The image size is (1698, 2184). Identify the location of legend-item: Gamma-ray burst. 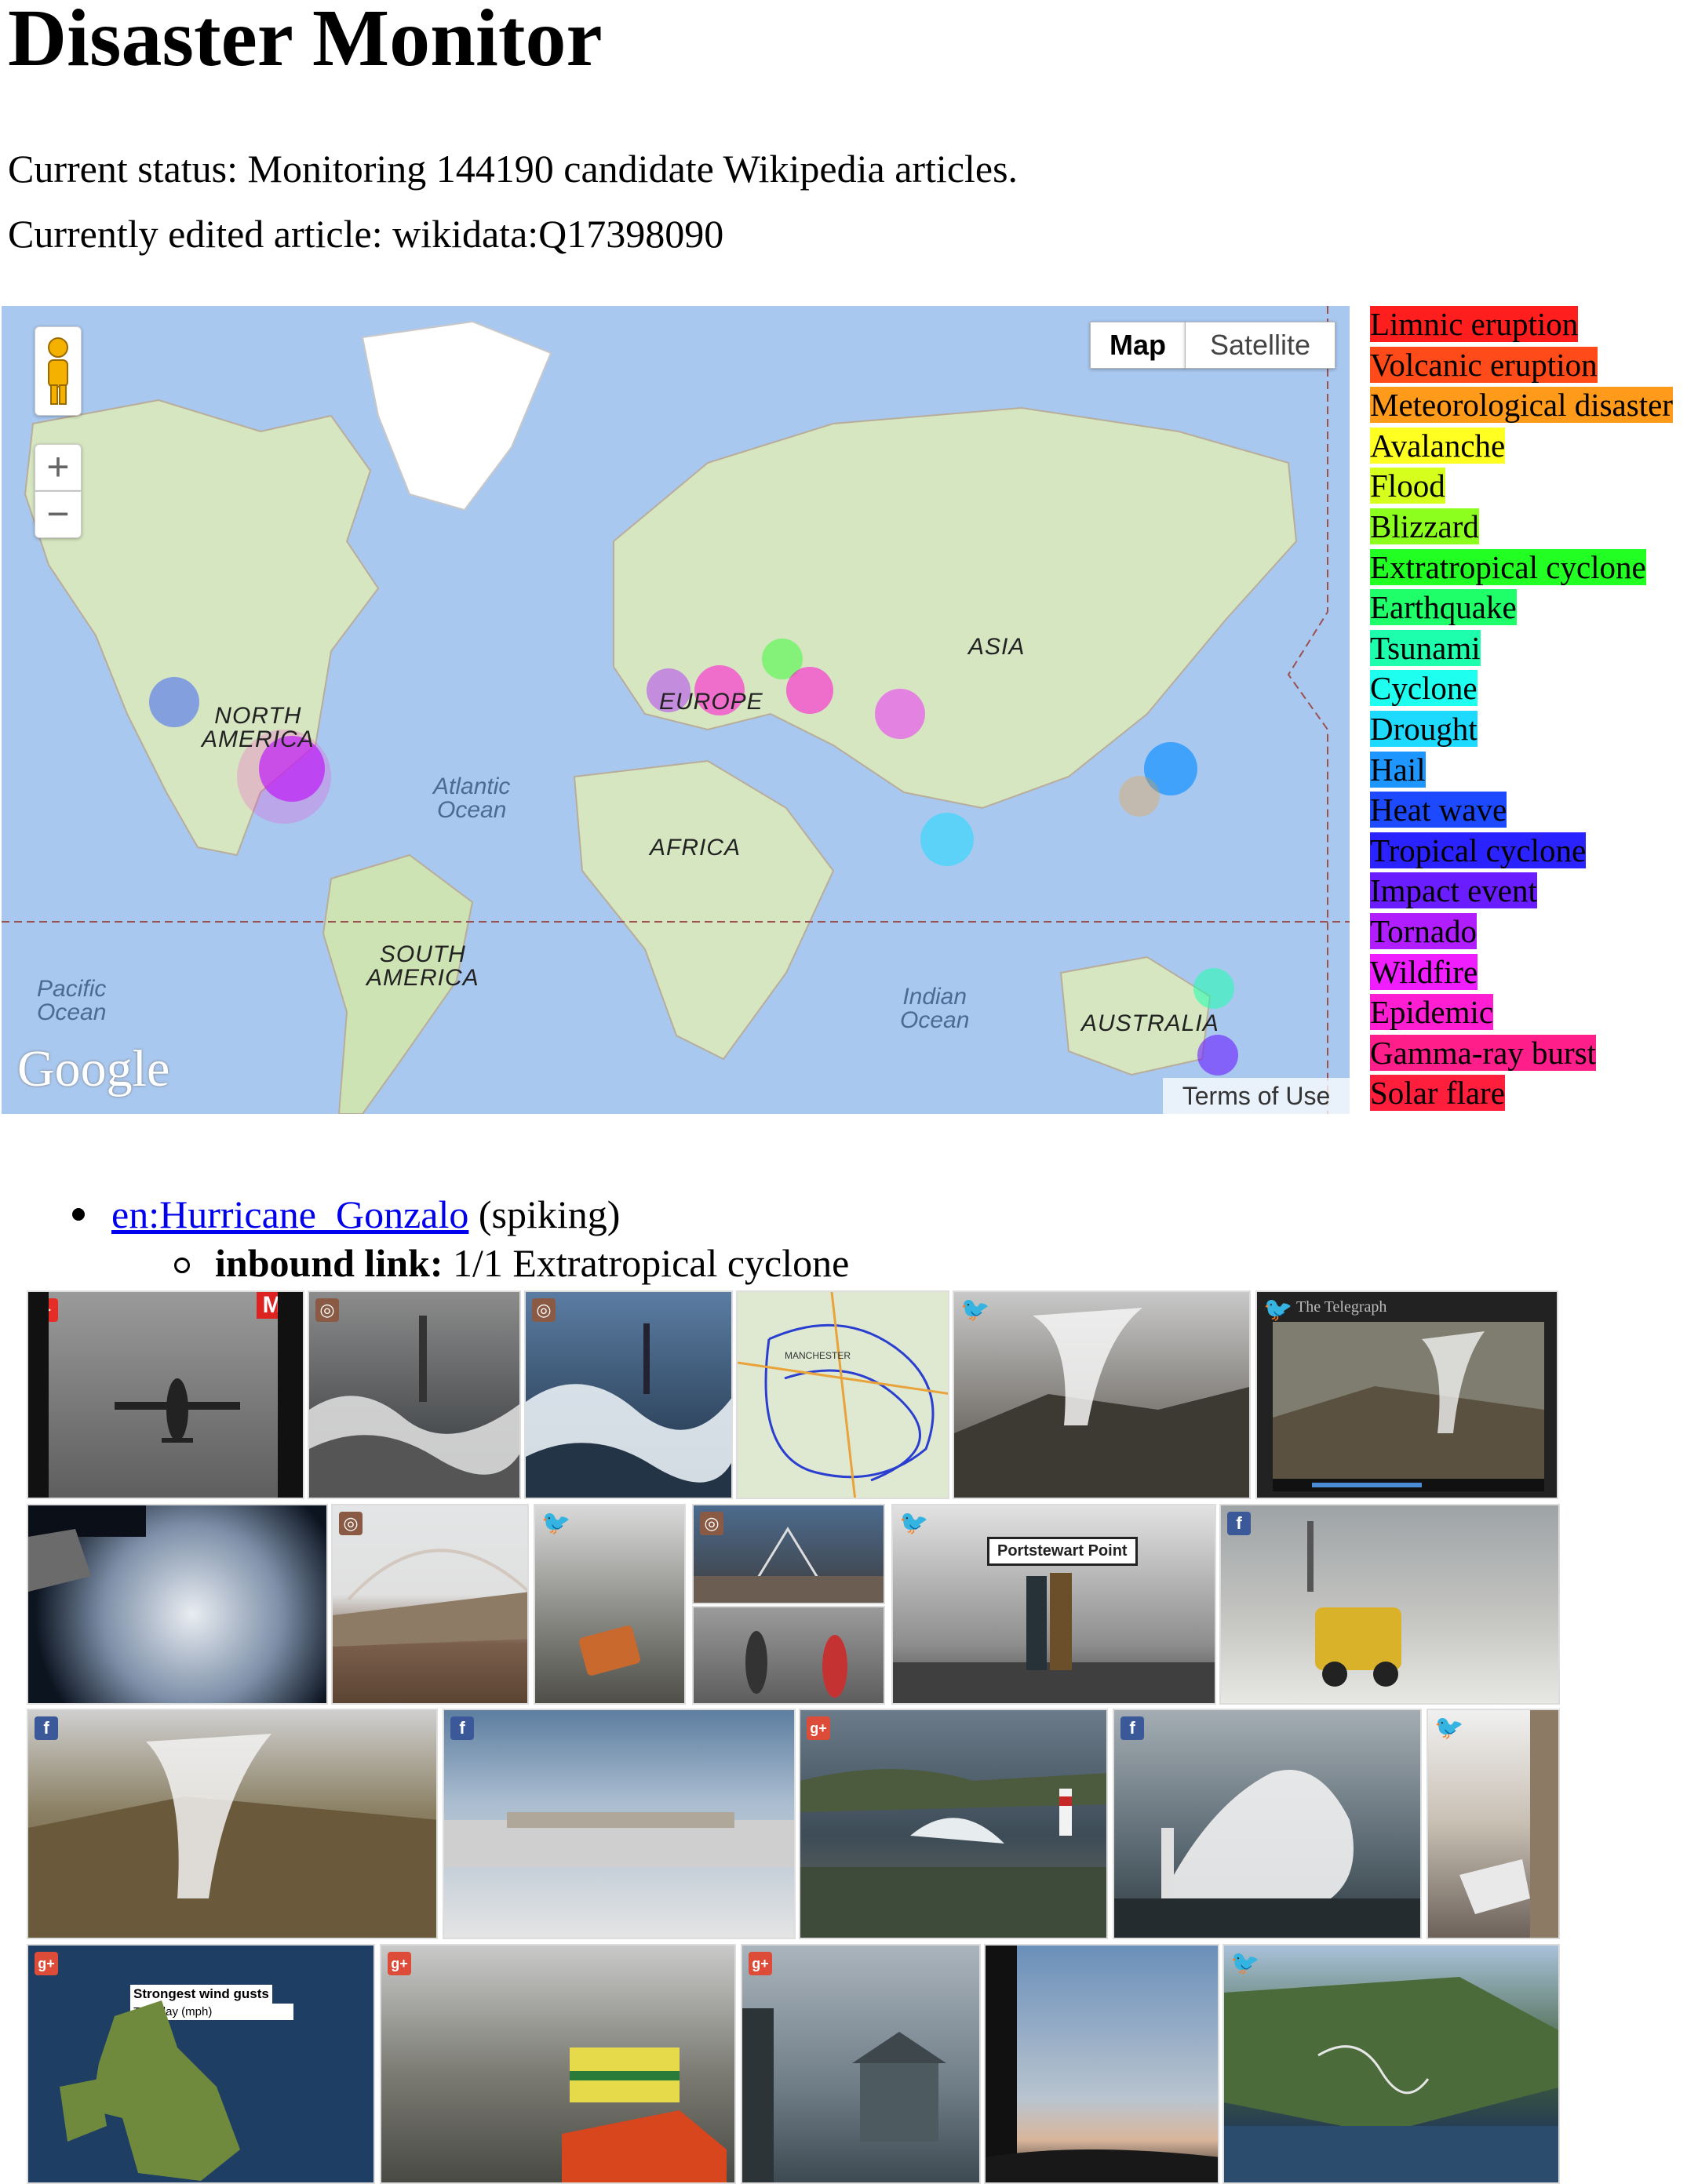
(1483, 1052).